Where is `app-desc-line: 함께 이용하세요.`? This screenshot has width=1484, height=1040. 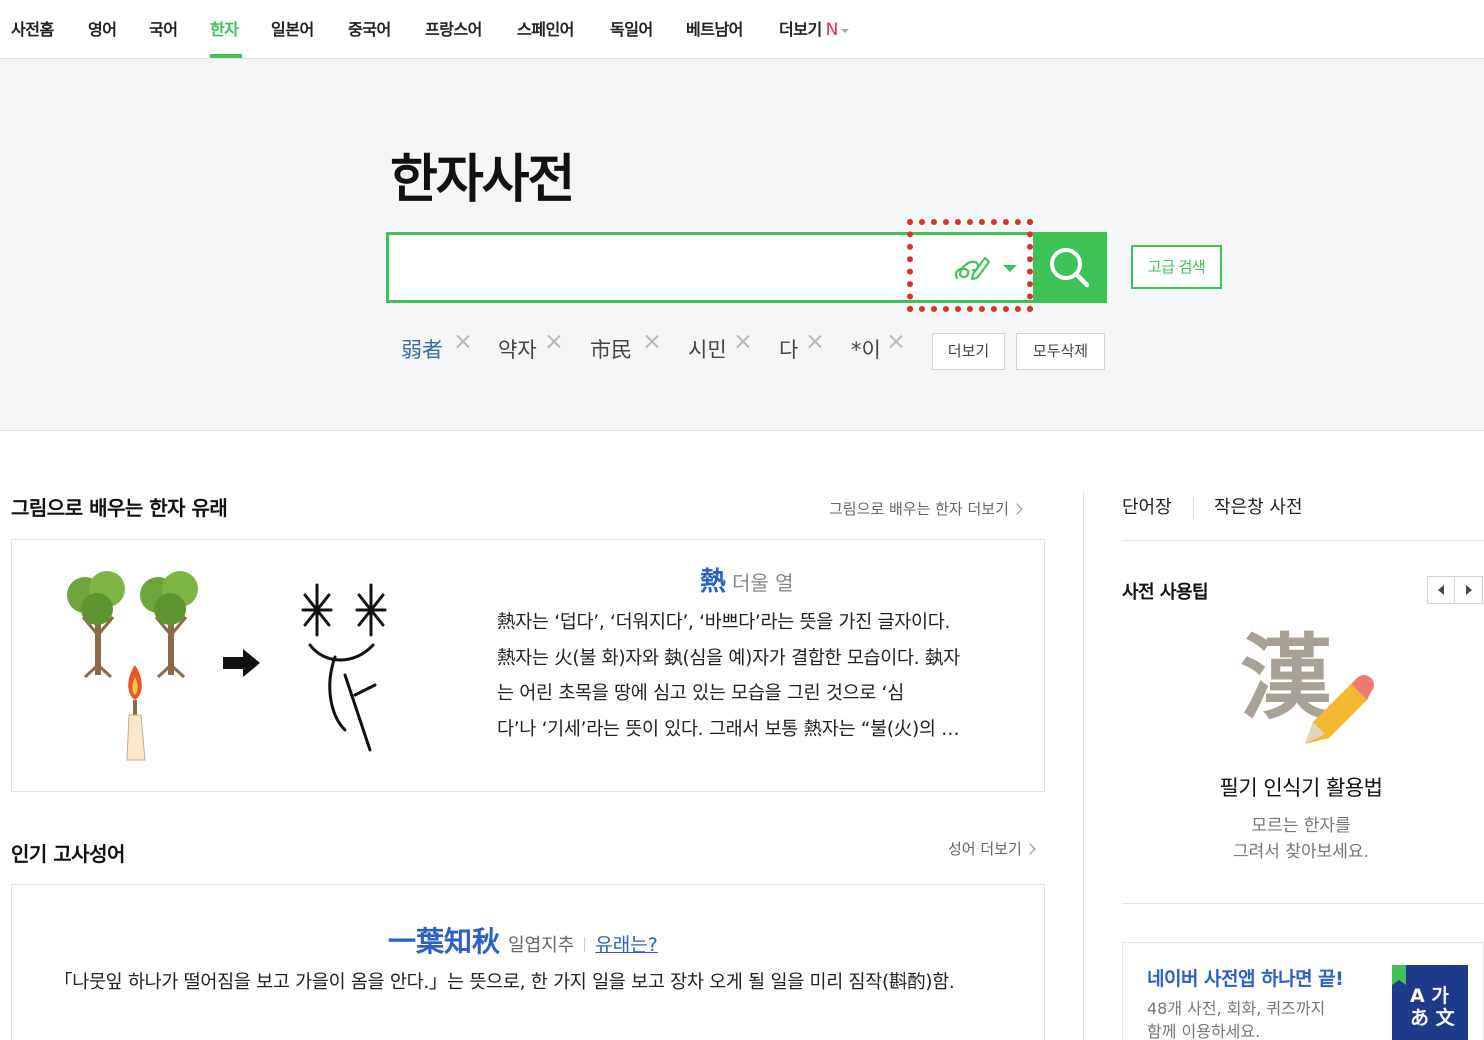 app-desc-line: 함께 이용하세요. is located at coordinates (1204, 1031).